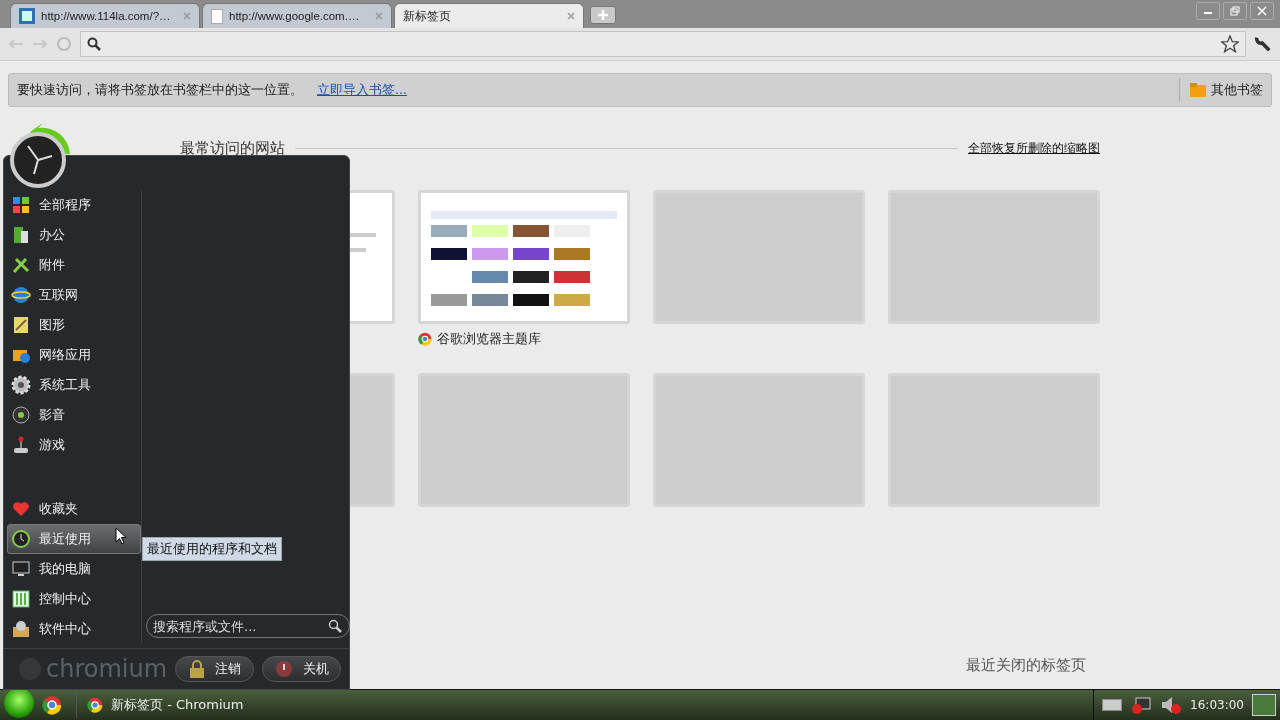 The width and height of the screenshot is (1280, 720). Describe the element at coordinates (21, 569) in the screenshot. I see `monitor-icon` at that location.